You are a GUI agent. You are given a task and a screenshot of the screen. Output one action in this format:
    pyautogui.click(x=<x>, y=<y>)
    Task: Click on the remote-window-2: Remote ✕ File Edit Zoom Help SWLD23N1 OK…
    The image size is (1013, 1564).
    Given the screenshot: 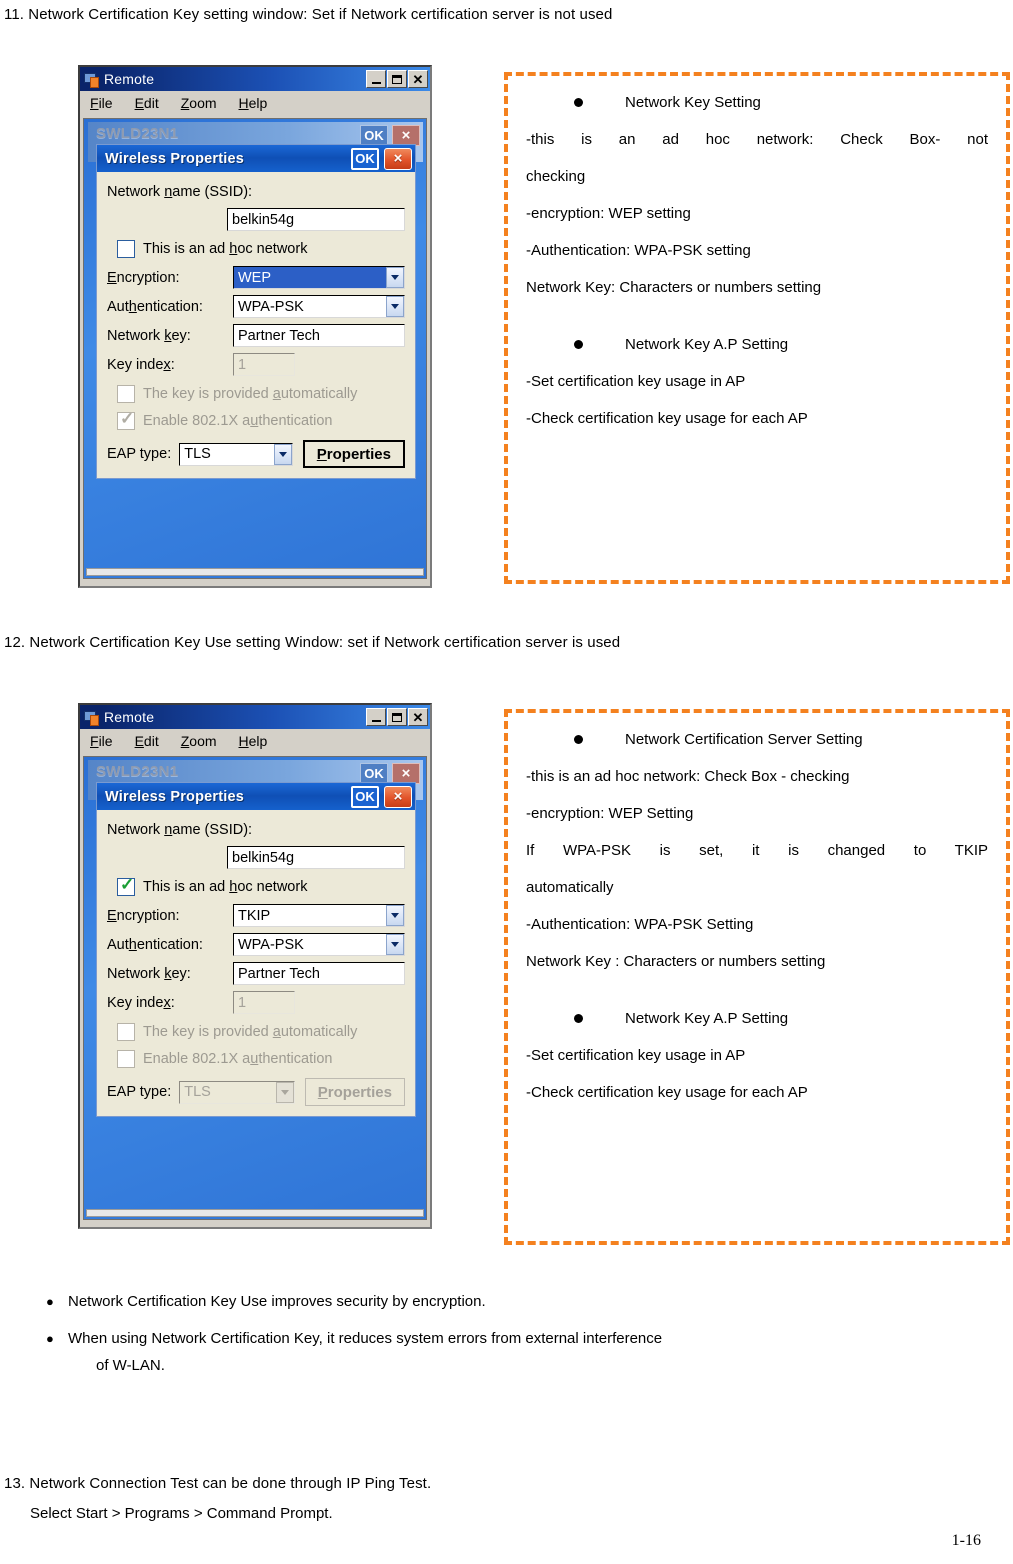 What is the action you would take?
    pyautogui.click(x=255, y=966)
    